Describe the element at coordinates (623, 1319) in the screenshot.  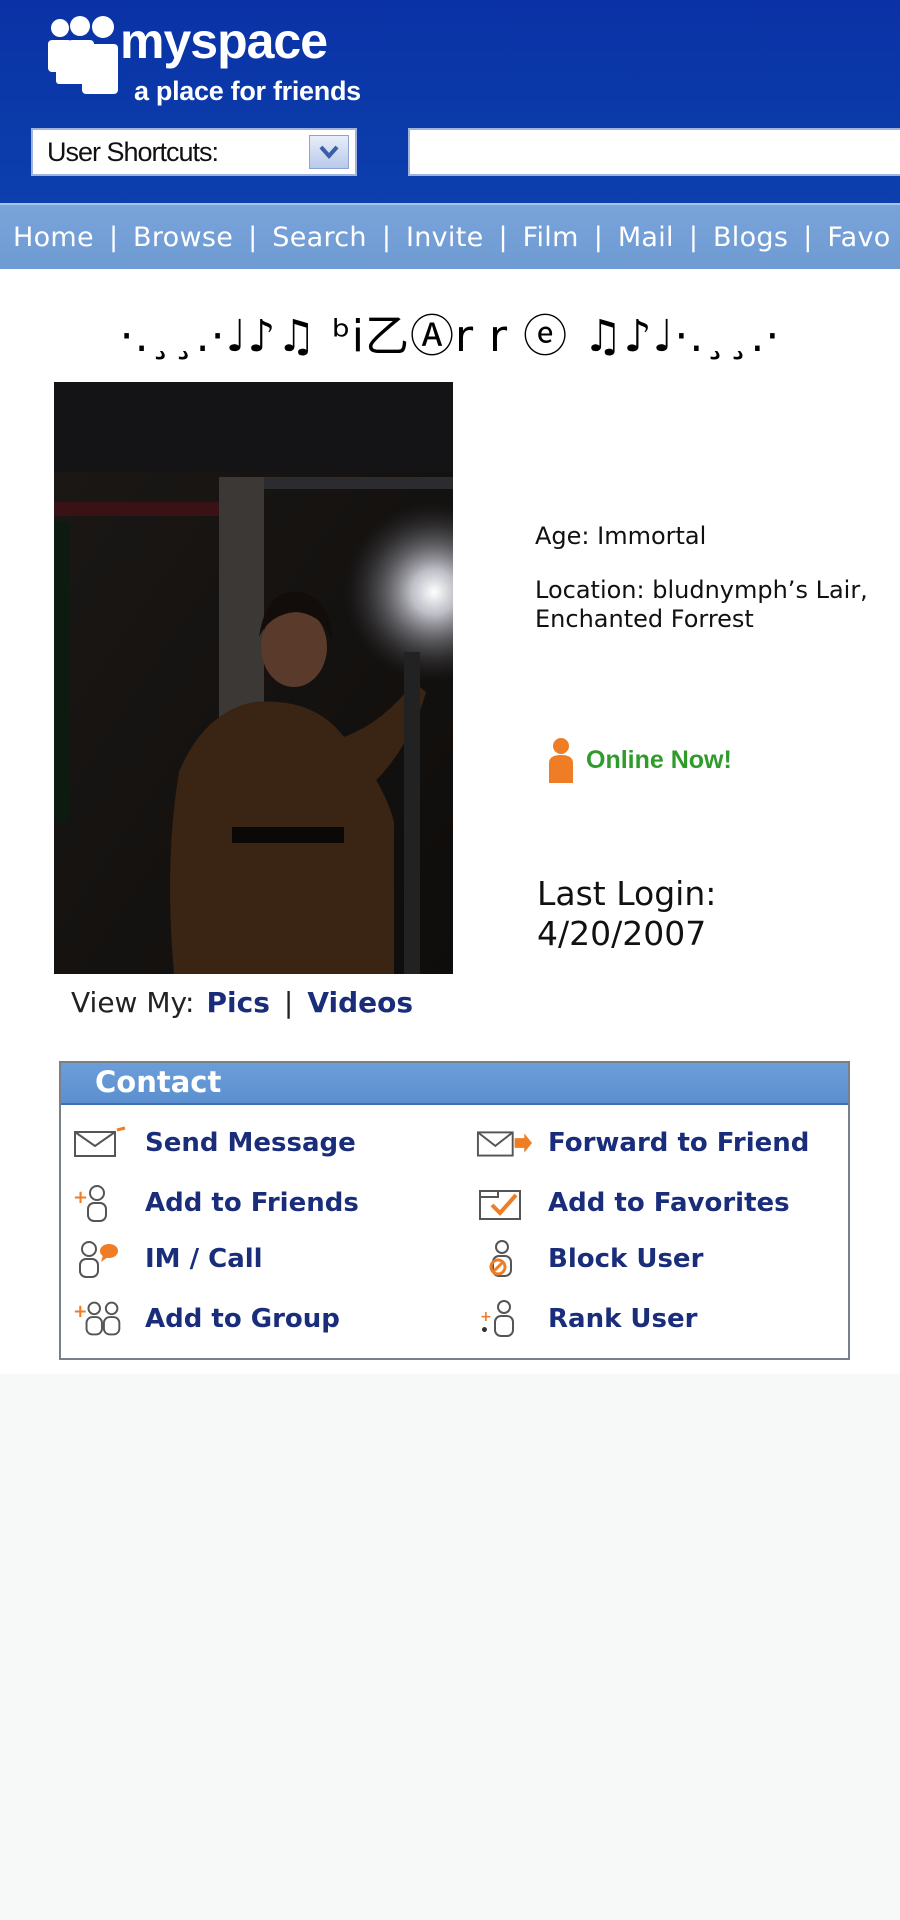
I see `rank-user-label: Rank User` at that location.